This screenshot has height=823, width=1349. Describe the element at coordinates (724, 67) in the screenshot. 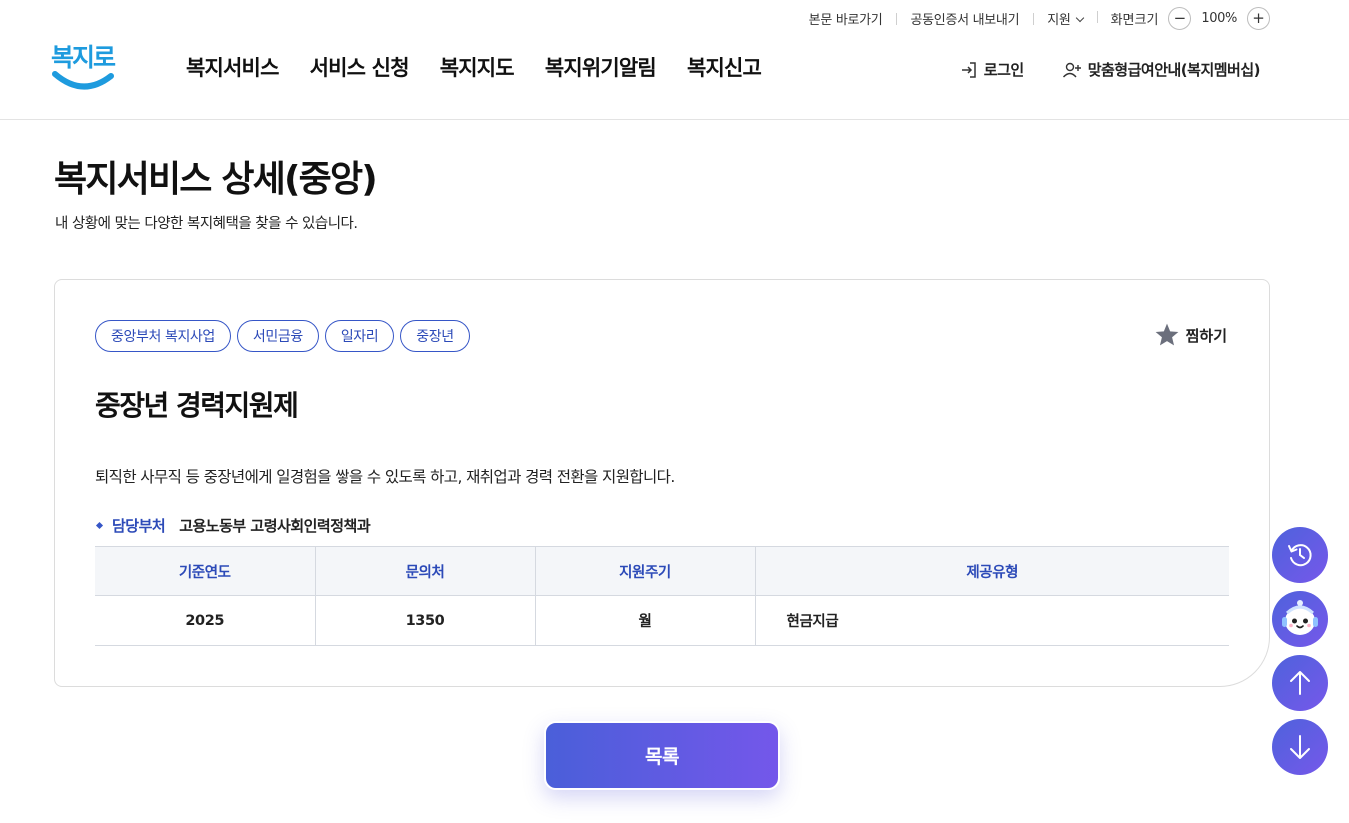

I see `nav-welfare-report: 복지신고` at that location.